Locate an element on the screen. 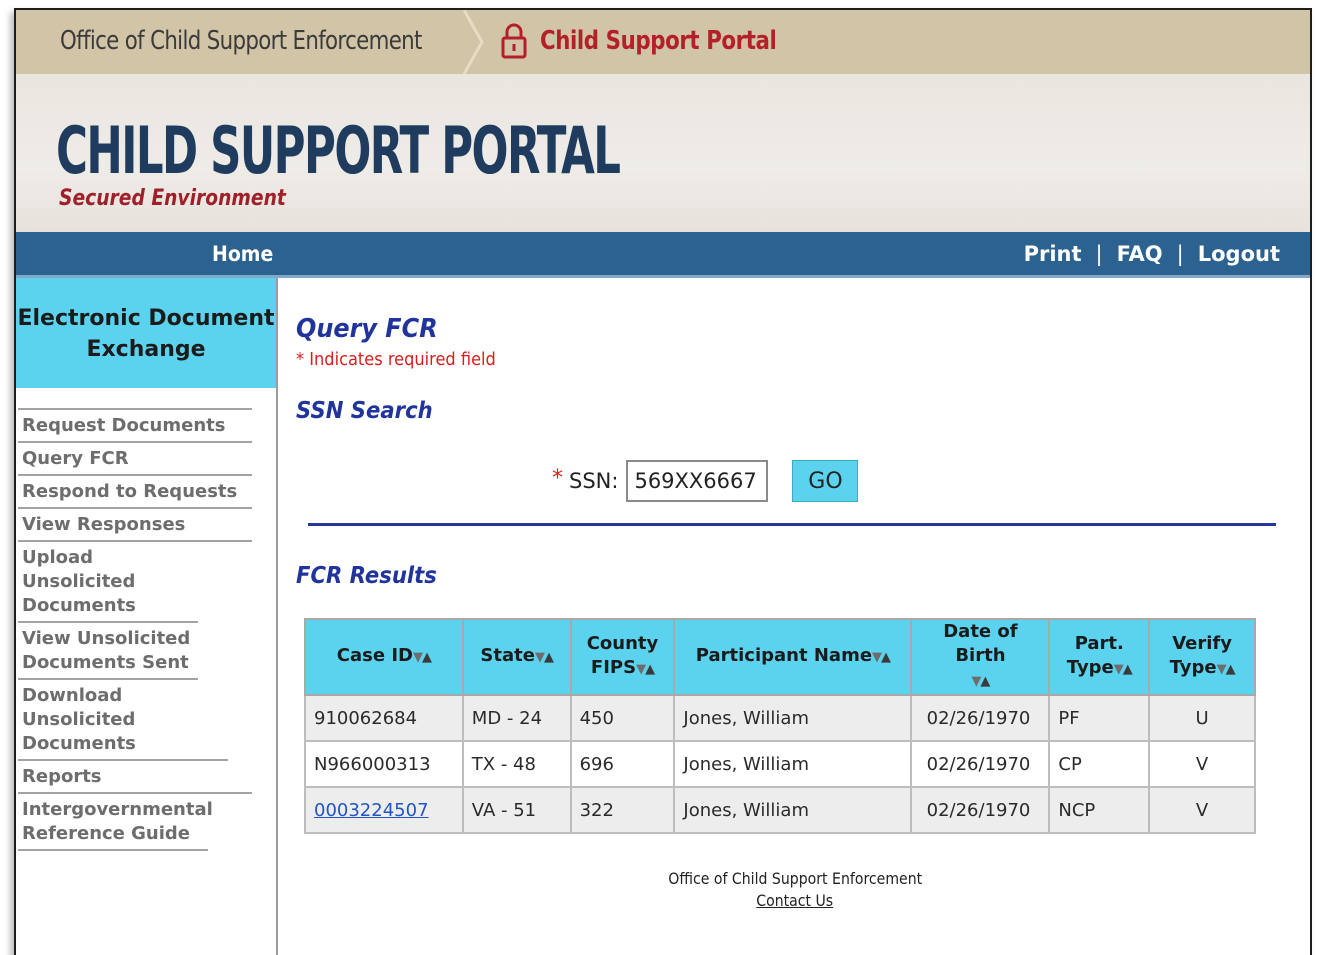 This screenshot has width=1319, height=955. sidebar-heading: Electronic Document Exchange is located at coordinates (146, 333).